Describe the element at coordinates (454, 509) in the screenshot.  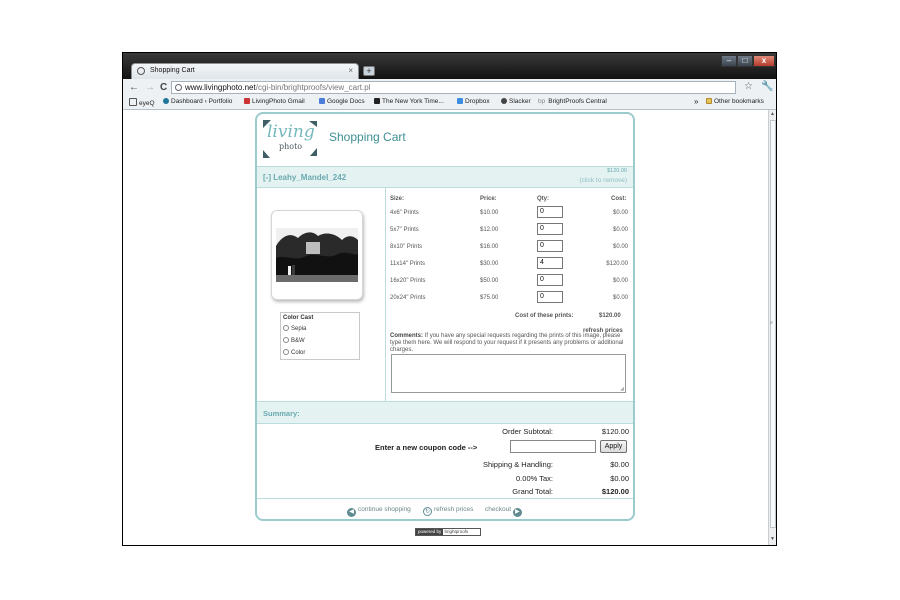
I see `refresh-prices-label: refresh prices` at that location.